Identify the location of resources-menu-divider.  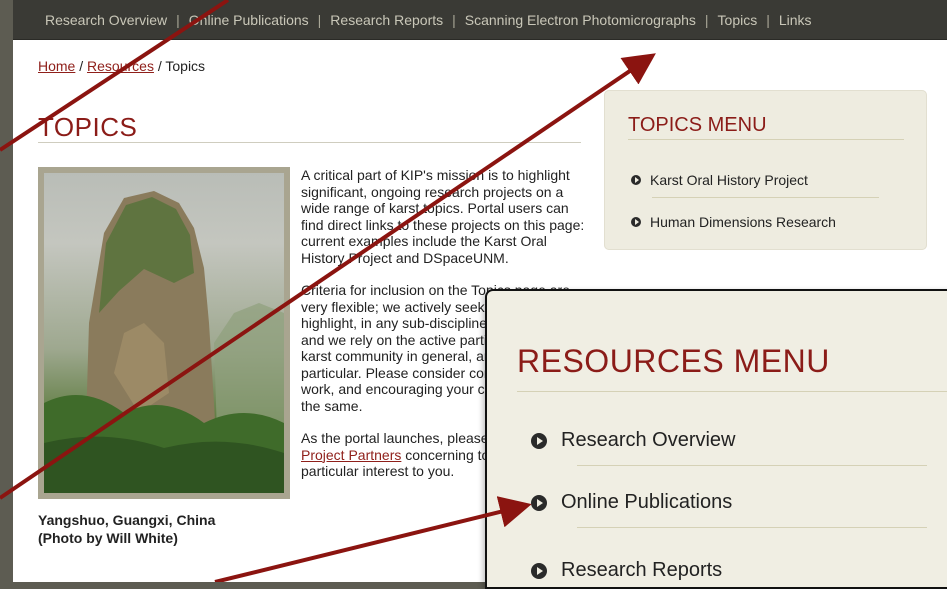
(732, 391).